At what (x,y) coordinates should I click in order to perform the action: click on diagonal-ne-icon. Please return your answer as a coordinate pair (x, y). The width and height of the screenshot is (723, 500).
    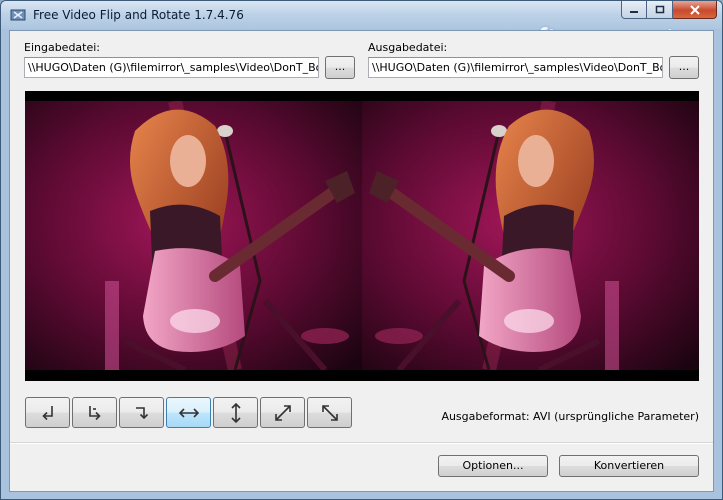
    Looking at the image, I should click on (282, 412).